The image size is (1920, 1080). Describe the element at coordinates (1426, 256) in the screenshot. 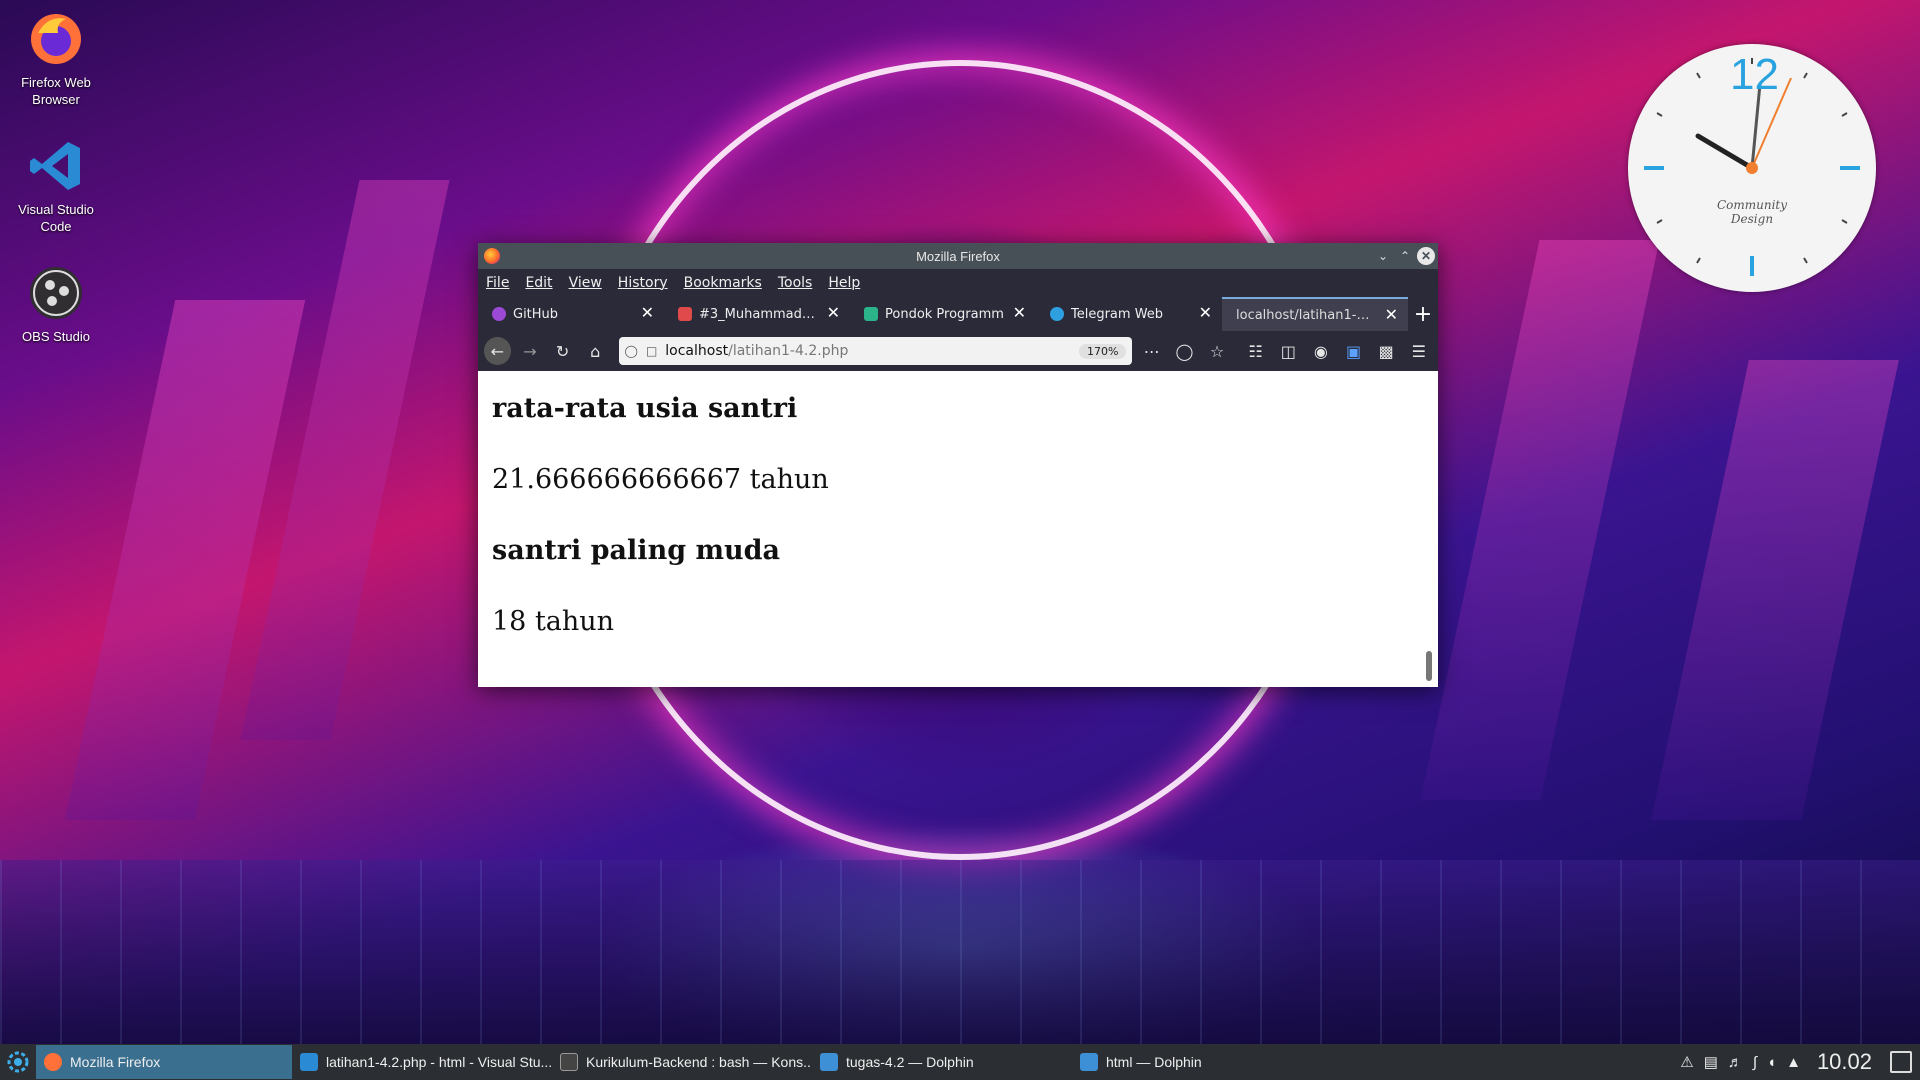

I see `close-button: ✕` at that location.